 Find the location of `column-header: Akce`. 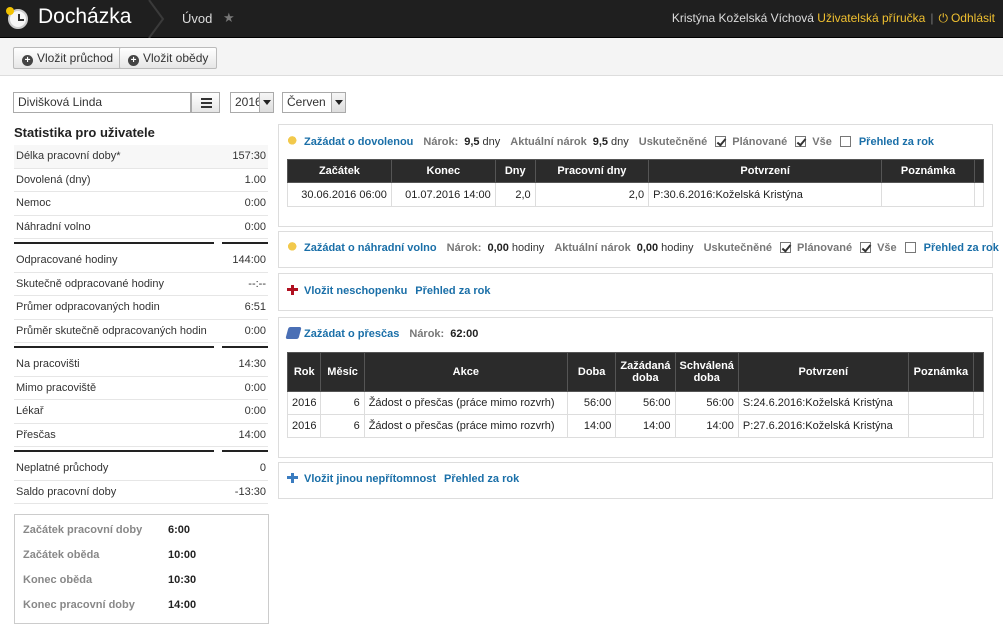

column-header: Akce is located at coordinates (465, 372).